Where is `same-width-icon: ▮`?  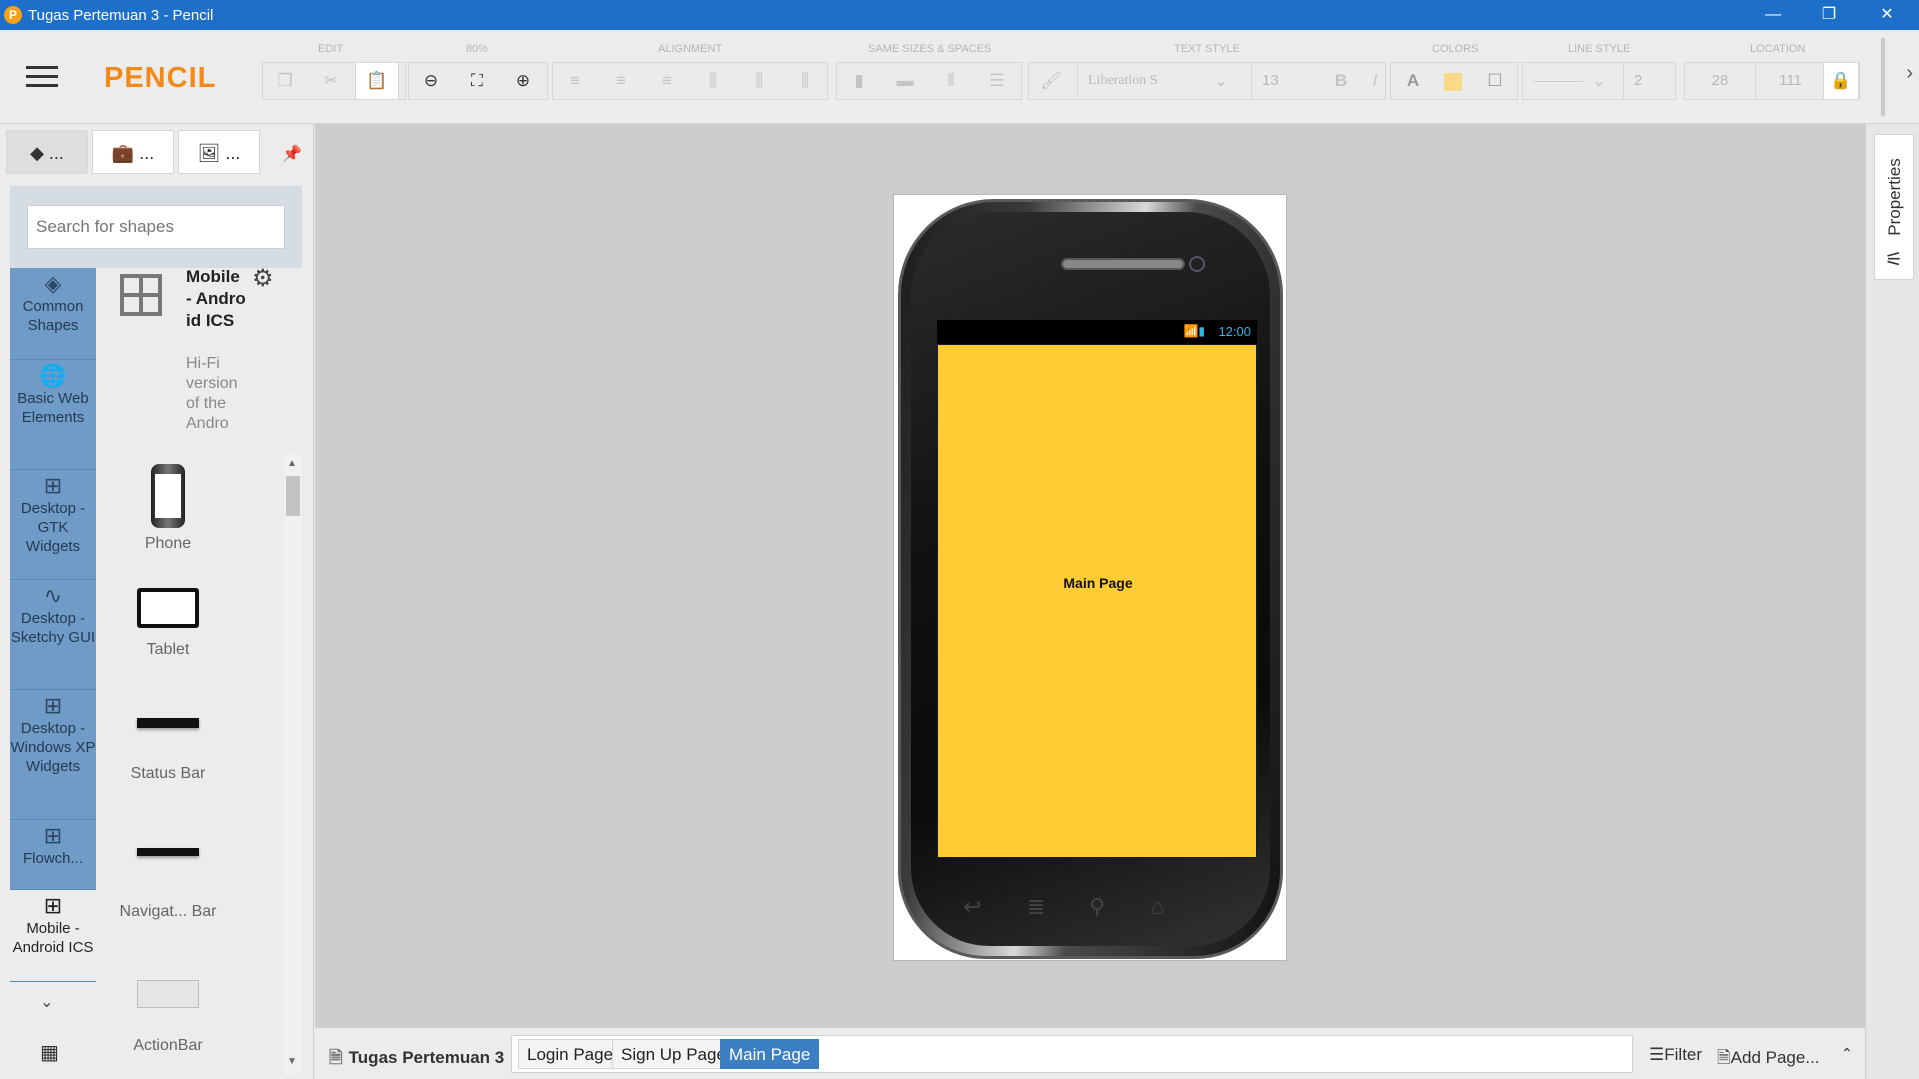 same-width-icon: ▮ is located at coordinates (859, 81).